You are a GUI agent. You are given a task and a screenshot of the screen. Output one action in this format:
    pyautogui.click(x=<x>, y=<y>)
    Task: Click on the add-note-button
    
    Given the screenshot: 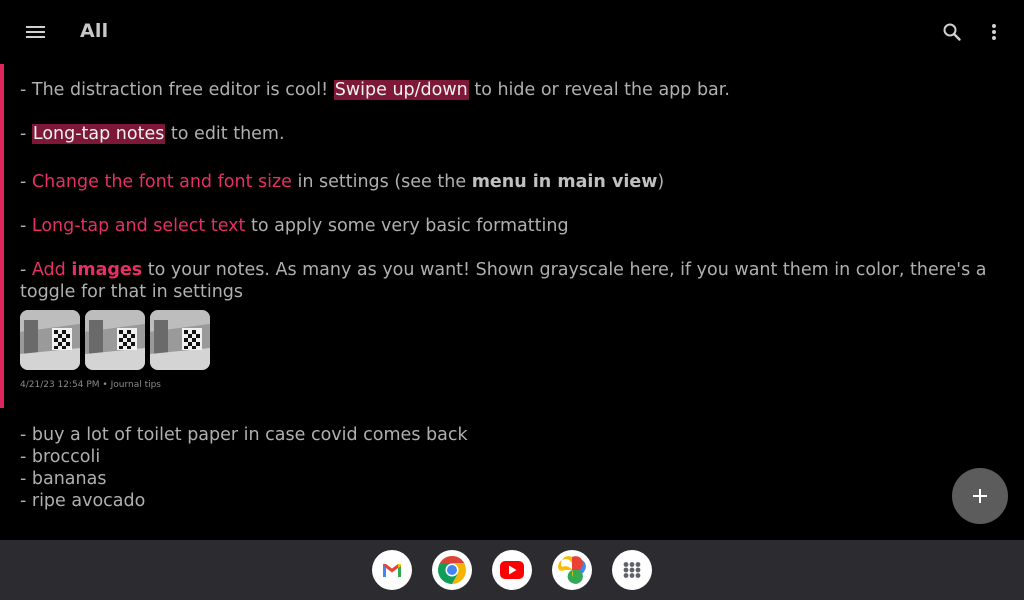 What is the action you would take?
    pyautogui.click(x=980, y=496)
    